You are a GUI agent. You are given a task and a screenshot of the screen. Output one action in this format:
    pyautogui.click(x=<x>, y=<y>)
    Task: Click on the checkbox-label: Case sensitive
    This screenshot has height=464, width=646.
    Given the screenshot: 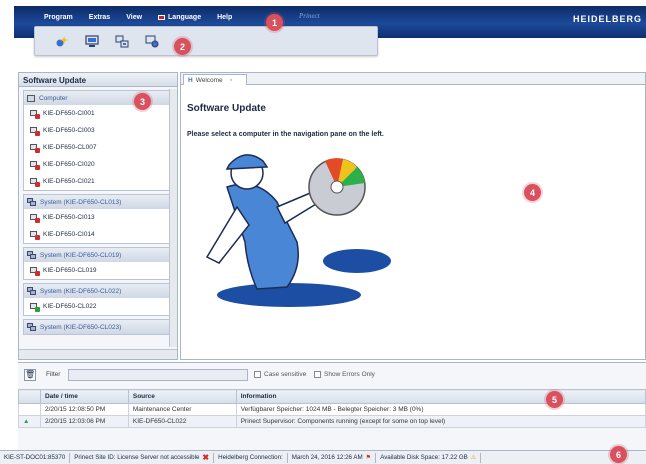 What is the action you would take?
    pyautogui.click(x=285, y=374)
    